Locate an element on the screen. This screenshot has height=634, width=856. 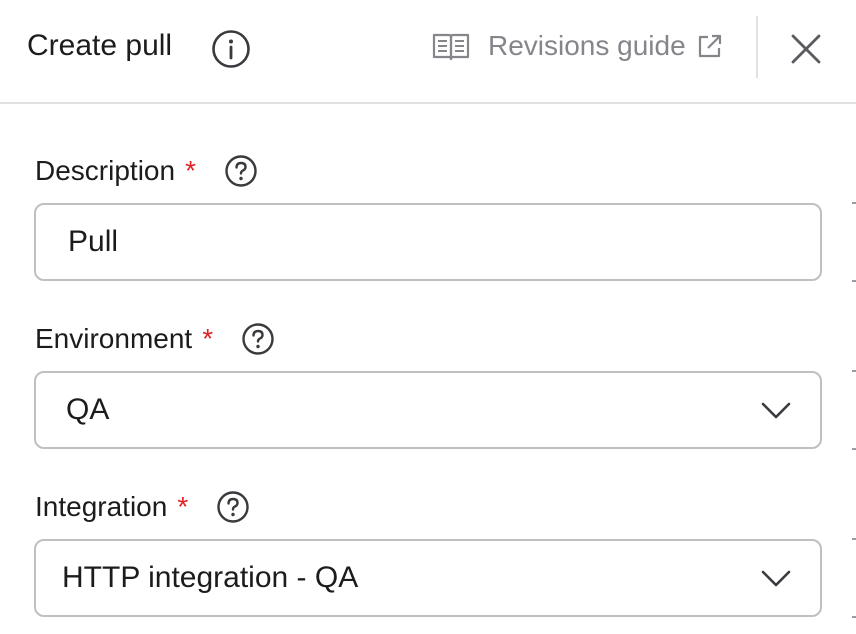
page-title: Create pull is located at coordinates (100, 45).